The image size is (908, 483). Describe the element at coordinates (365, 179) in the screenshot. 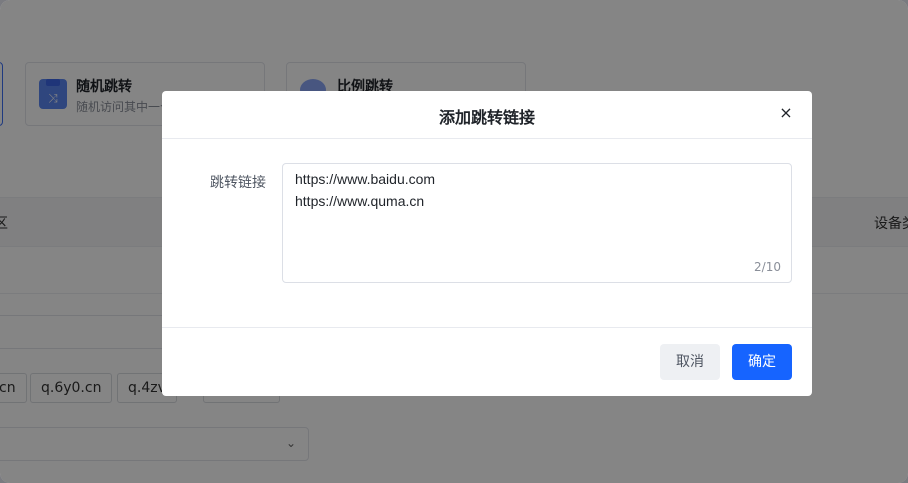

I see `link-line: https://www.baidu.com` at that location.